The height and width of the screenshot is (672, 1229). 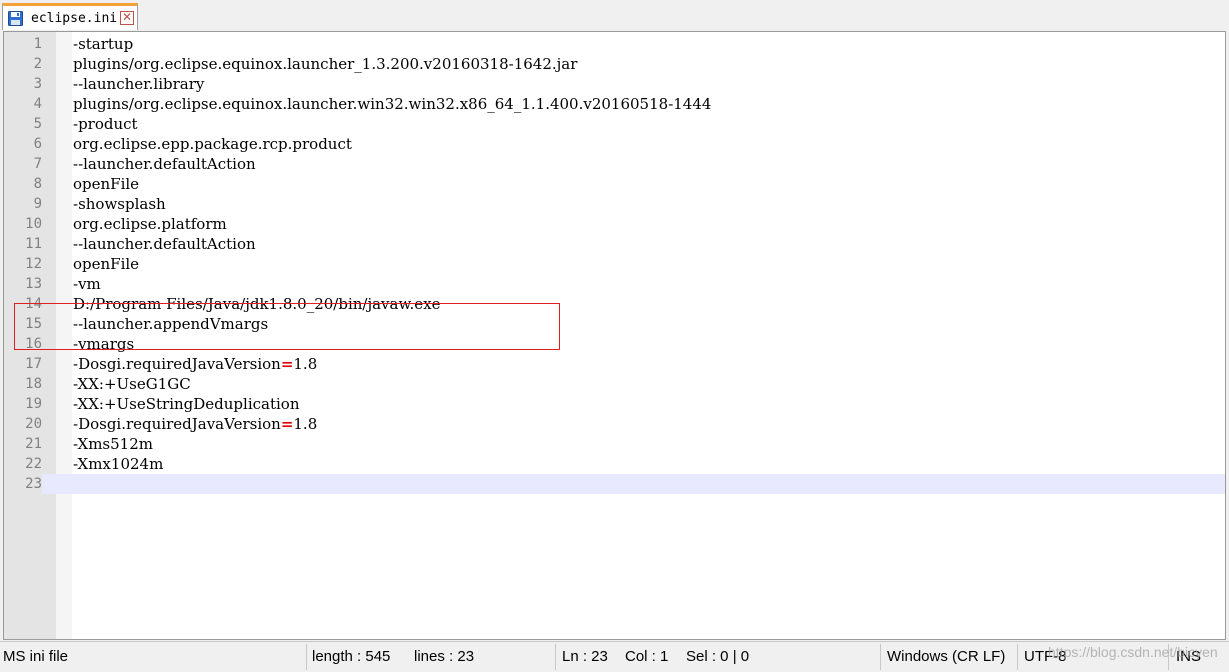 I want to click on line-number: 15, so click(x=33, y=324).